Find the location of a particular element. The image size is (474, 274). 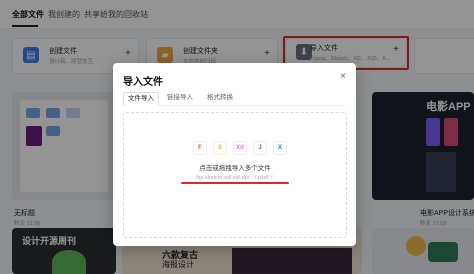

axure-icon: X is located at coordinates (280, 148).